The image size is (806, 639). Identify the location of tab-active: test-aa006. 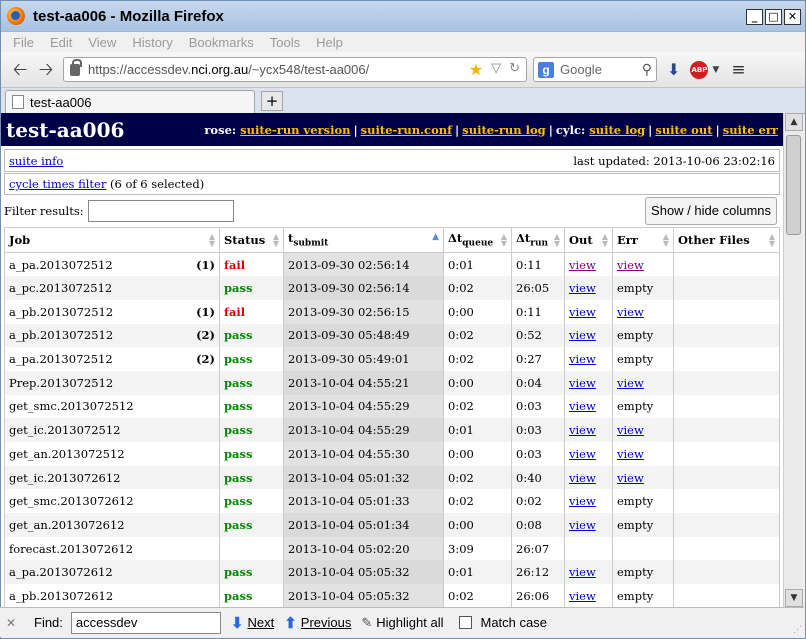
(130, 101).